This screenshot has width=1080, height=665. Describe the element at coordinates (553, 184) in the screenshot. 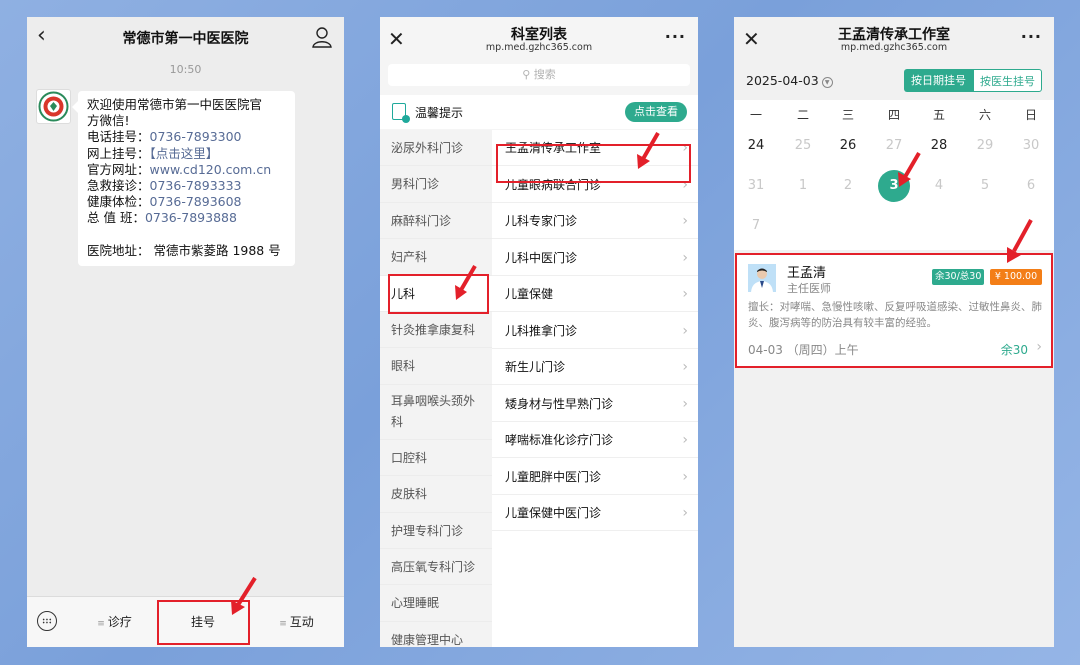

I see `clinic-label: 儿童眼病联合门诊` at that location.